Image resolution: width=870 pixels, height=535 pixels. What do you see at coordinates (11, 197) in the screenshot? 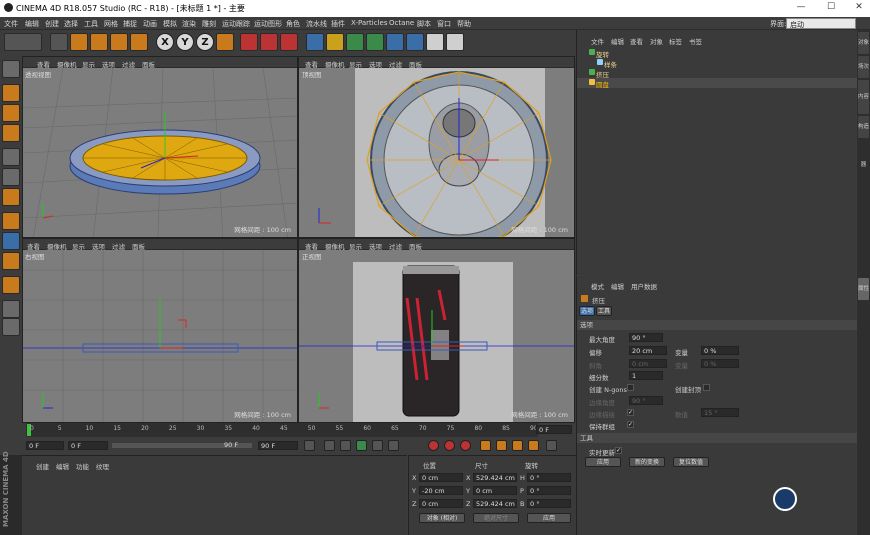
I see `polygons-mode-icon` at bounding box center [11, 197].